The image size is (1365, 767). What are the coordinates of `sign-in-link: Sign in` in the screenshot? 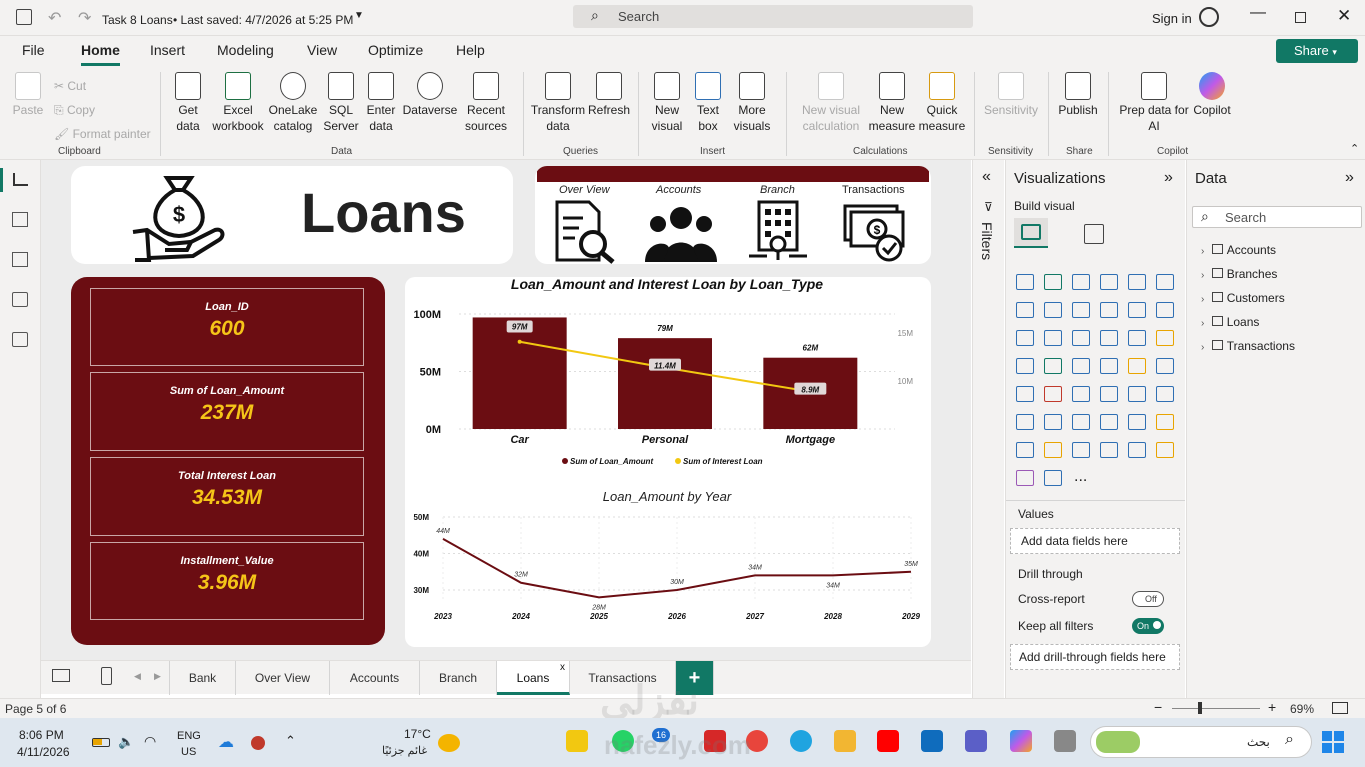 It's located at (1172, 18).